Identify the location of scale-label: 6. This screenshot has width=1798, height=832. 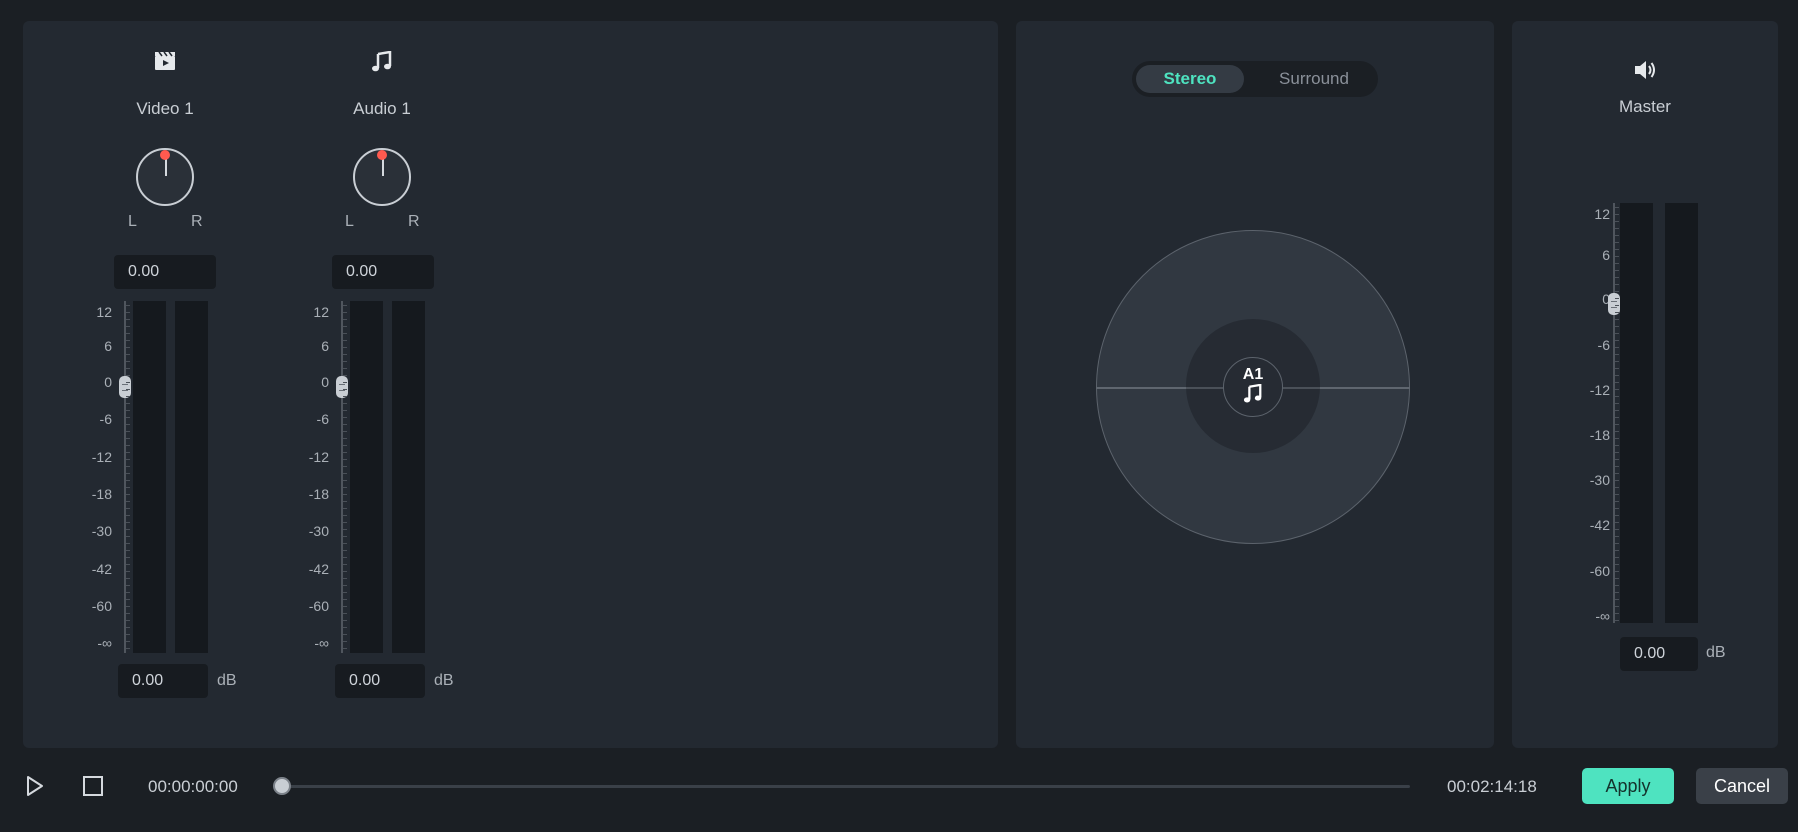
(325, 346).